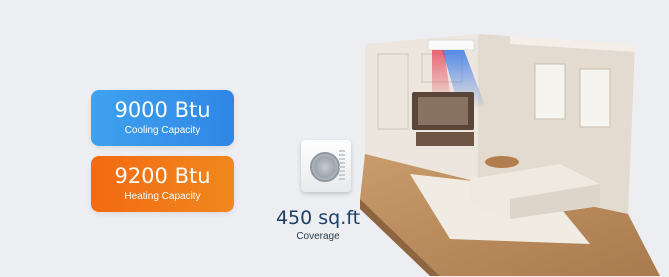  I want to click on outdoor-unit-grill, so click(342, 165).